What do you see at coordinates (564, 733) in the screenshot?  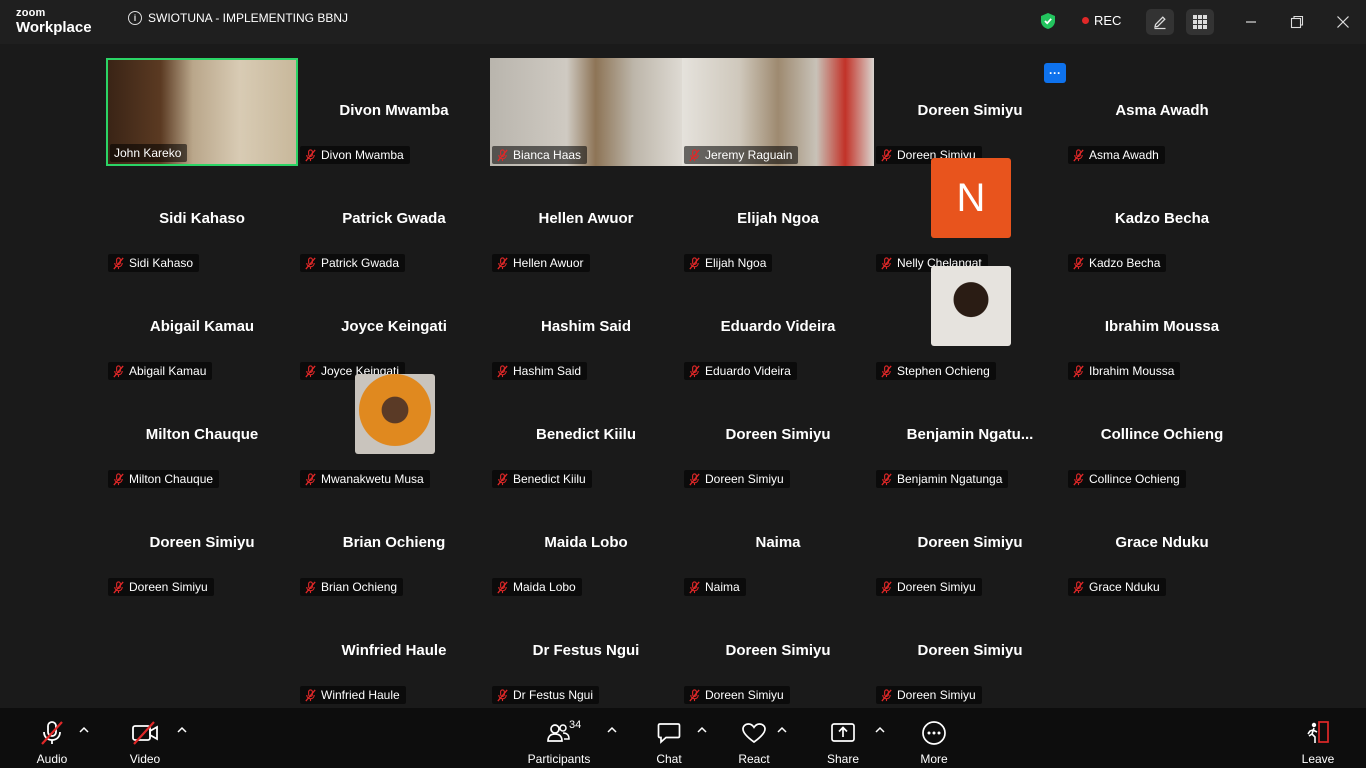 I see `participants-icon: 34` at bounding box center [564, 733].